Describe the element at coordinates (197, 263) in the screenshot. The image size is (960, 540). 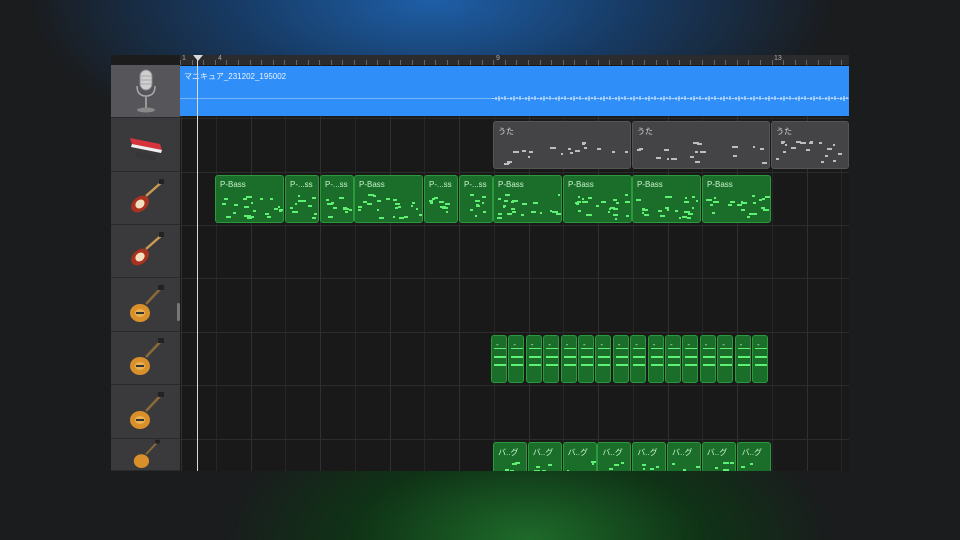
I see `playhead` at that location.